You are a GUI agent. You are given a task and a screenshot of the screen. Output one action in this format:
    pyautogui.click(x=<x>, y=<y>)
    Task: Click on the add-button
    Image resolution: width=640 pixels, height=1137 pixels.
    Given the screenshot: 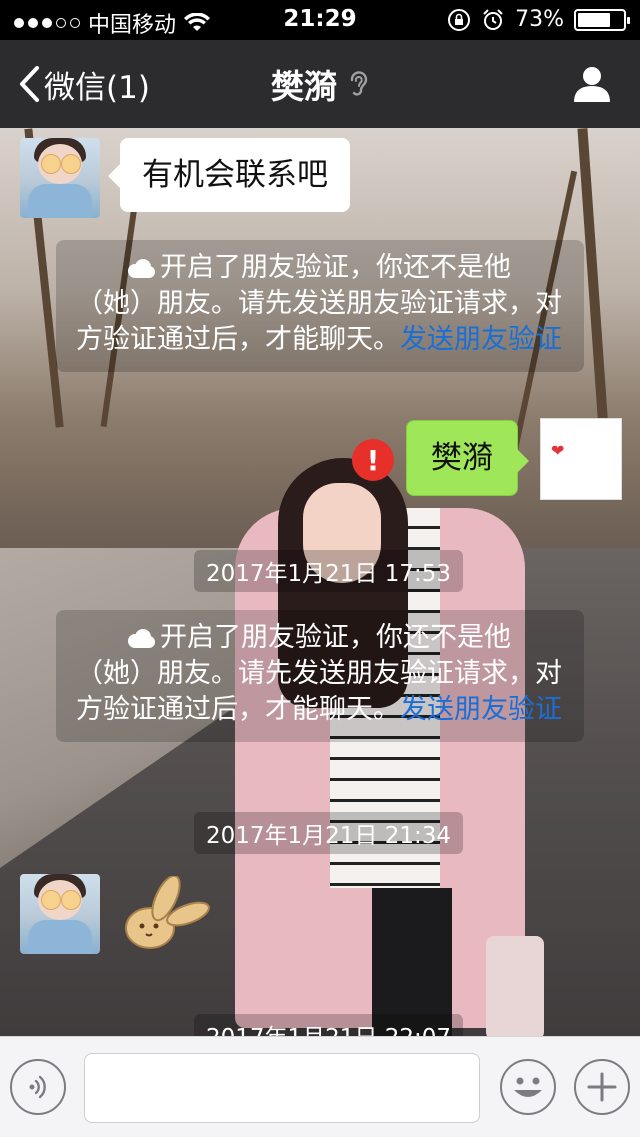 What is the action you would take?
    pyautogui.click(x=602, y=1087)
    